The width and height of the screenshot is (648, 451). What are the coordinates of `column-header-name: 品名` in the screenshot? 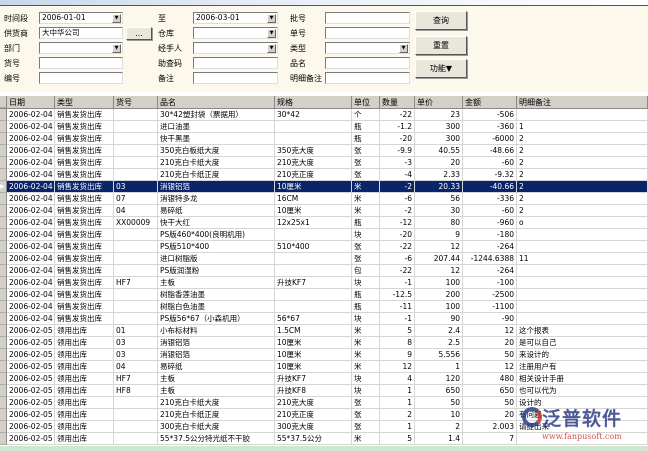 It's located at (216, 102).